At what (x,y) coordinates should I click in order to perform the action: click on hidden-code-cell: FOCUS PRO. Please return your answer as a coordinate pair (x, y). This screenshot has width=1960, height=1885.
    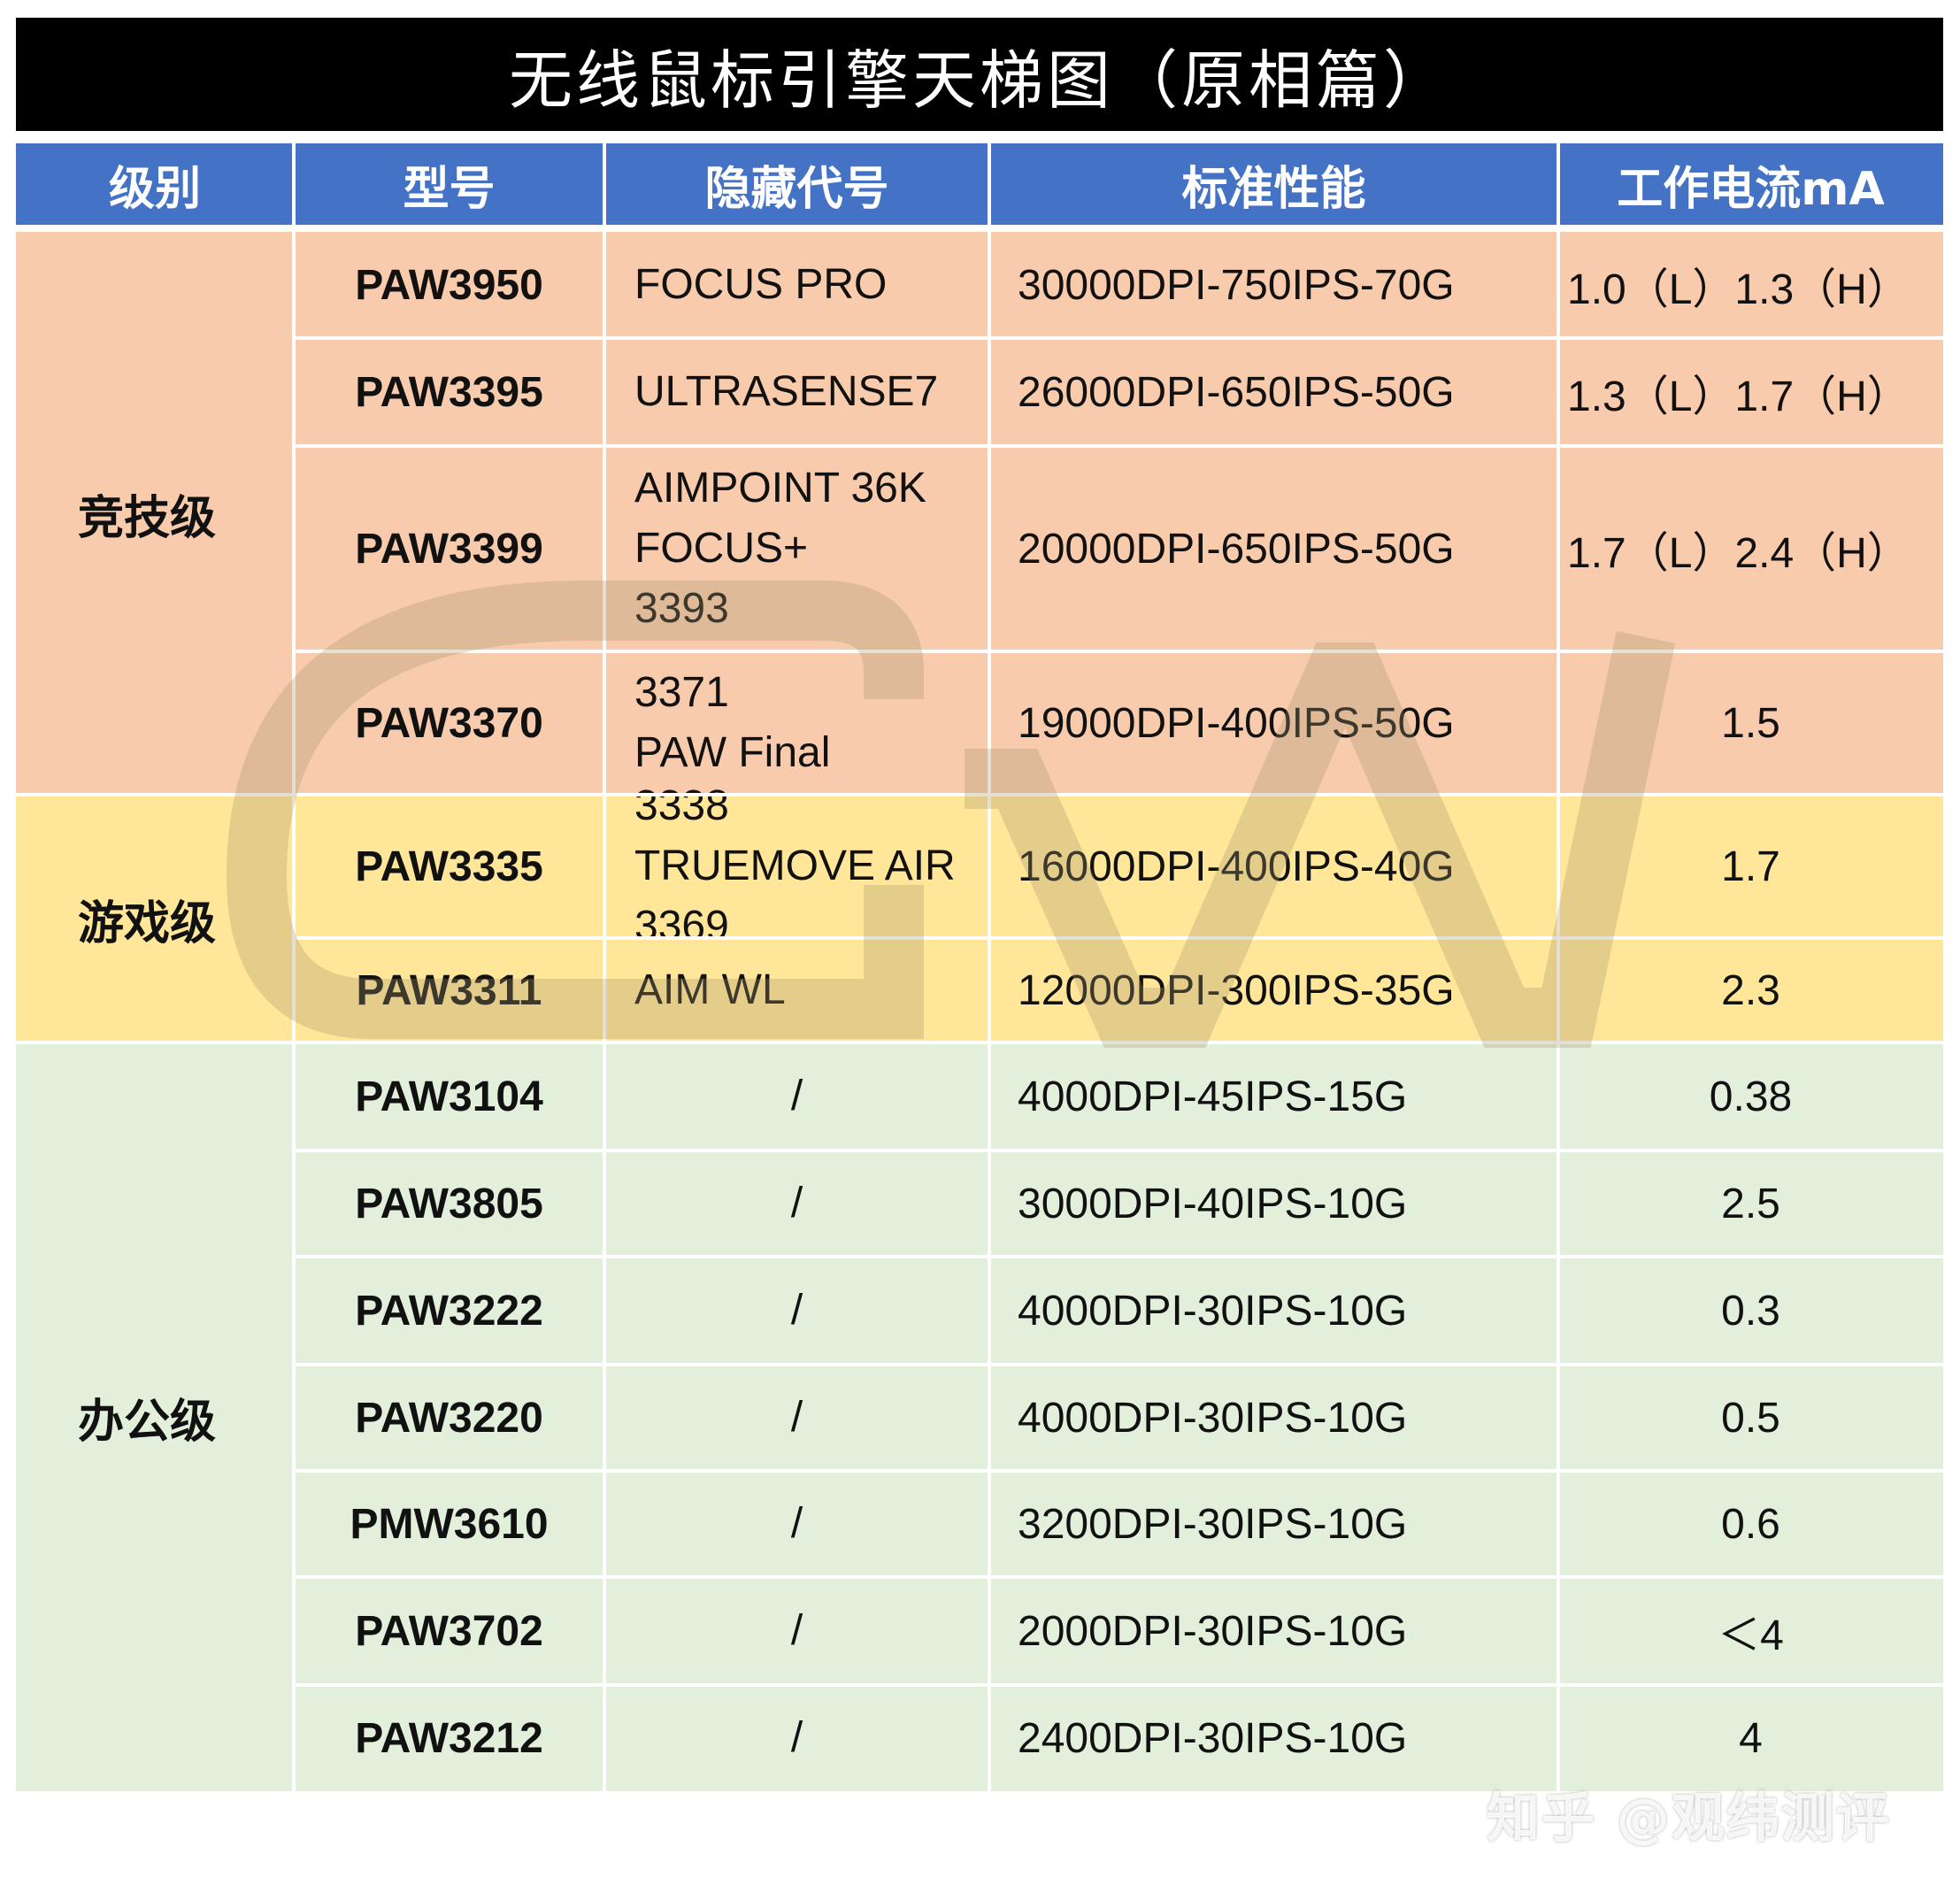
    Looking at the image, I should click on (796, 285).